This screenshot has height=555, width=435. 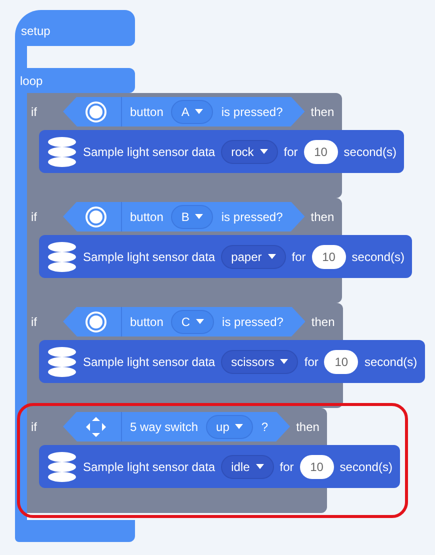 What do you see at coordinates (164, 427) in the screenshot?
I see `block-label: 5 way switch` at bounding box center [164, 427].